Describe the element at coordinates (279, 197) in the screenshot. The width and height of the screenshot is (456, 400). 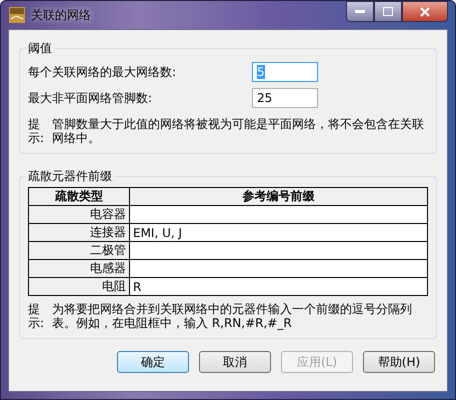
I see `column-header: 参考编号前缀` at that location.